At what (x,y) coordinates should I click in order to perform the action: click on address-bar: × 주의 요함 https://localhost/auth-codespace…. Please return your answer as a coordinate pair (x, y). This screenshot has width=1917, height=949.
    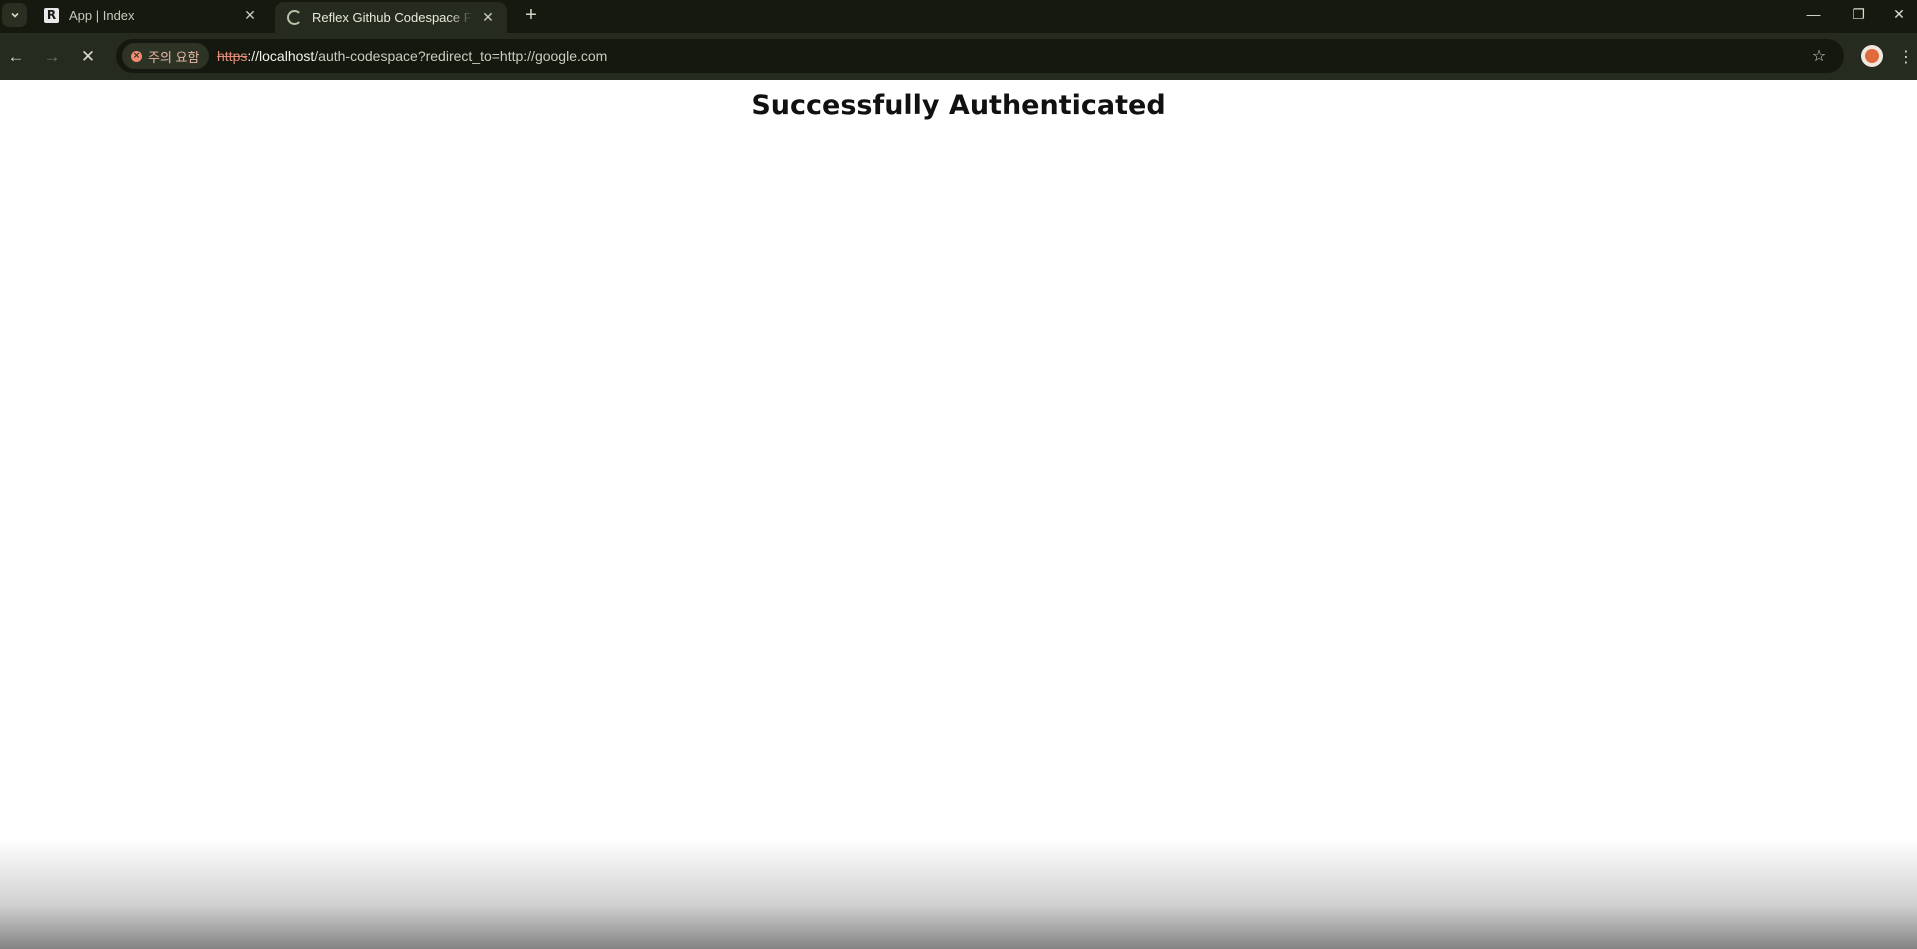
    Looking at the image, I should click on (980, 56).